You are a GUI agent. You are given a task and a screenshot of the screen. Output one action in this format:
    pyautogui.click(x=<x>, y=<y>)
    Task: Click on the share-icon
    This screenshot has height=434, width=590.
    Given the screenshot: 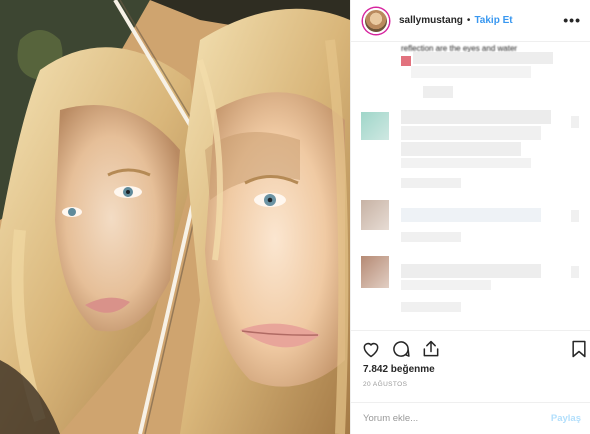 What is the action you would take?
    pyautogui.click(x=431, y=349)
    